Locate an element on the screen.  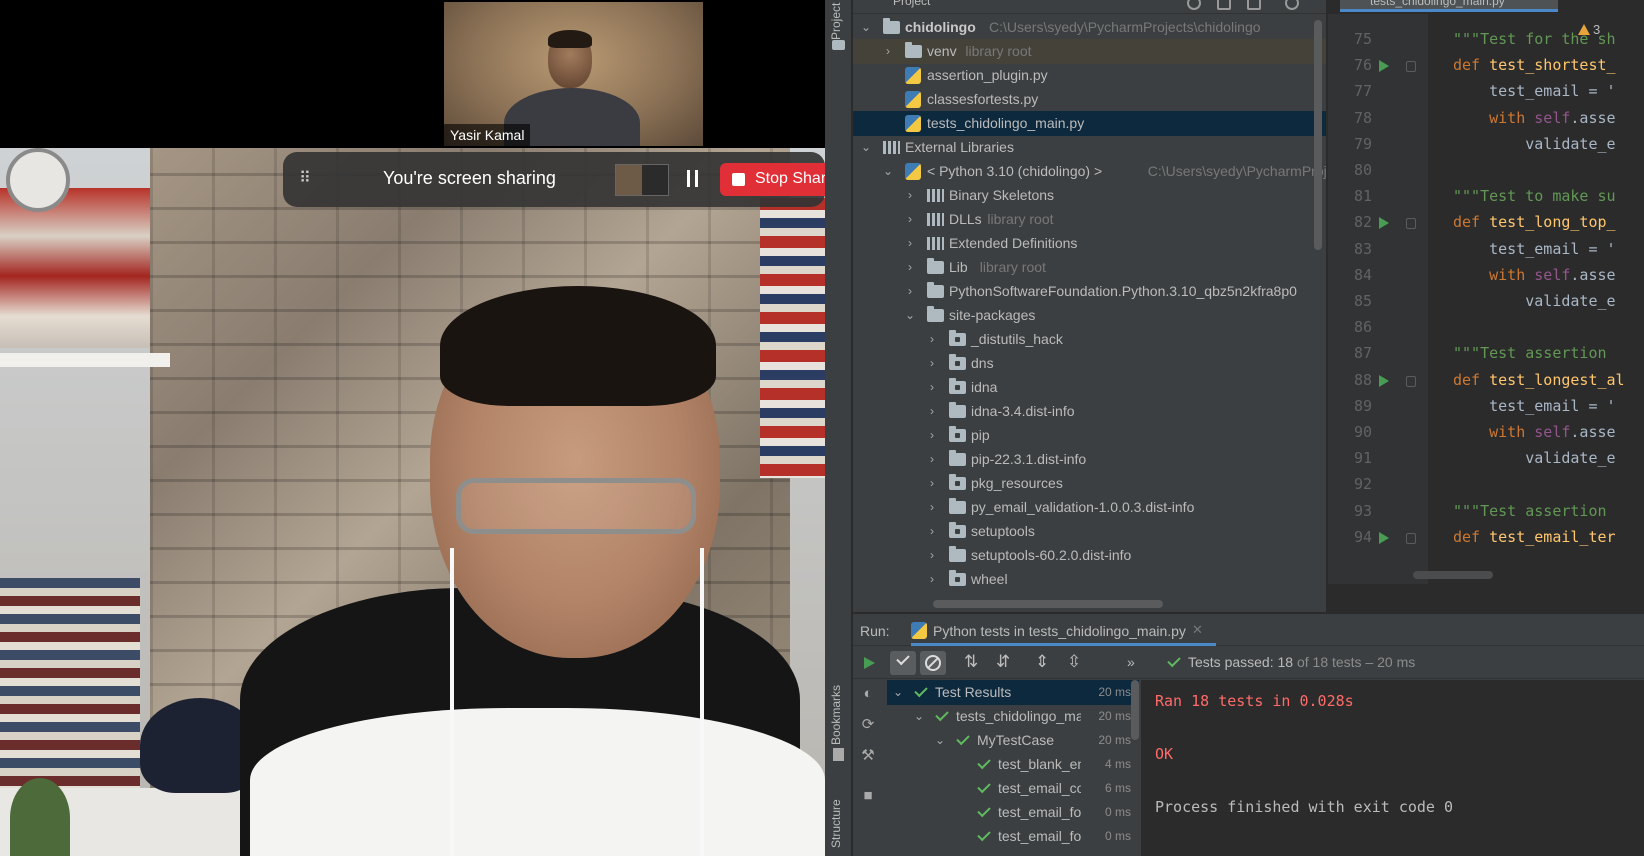
project-tree-hscrollbar is located at coordinates (1048, 604).